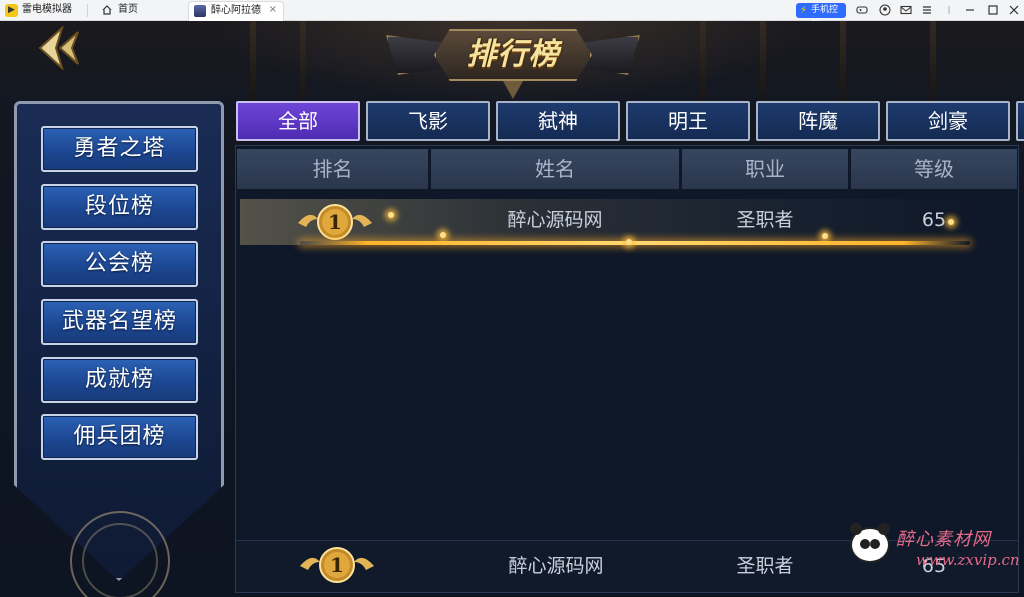 Image resolution: width=1024 pixels, height=597 pixels. I want to click on close-icon, so click(1014, 10).